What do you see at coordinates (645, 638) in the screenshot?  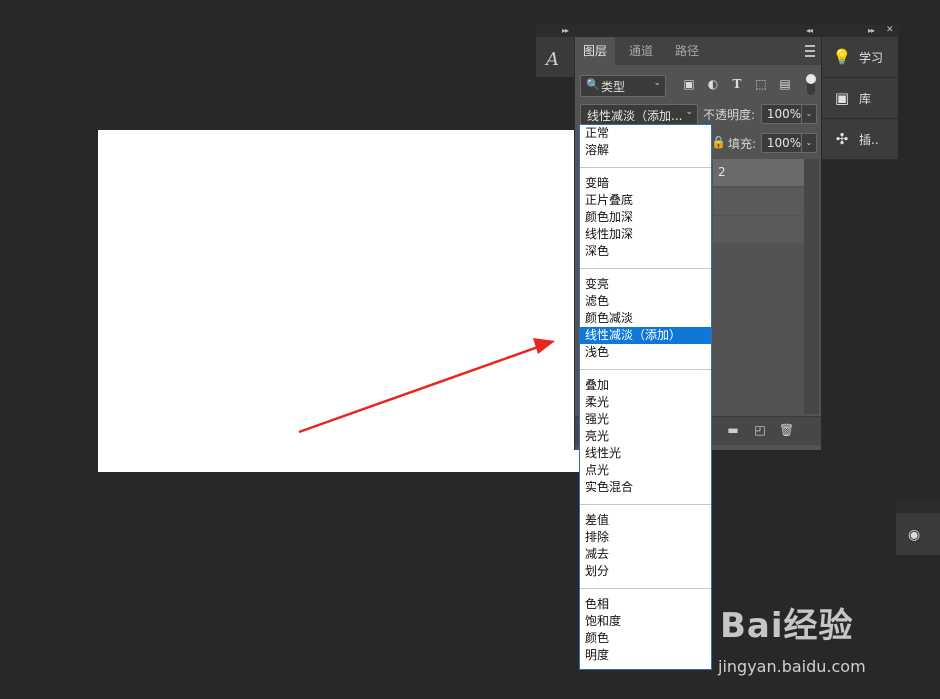 I see `blend-option: 颜色` at bounding box center [645, 638].